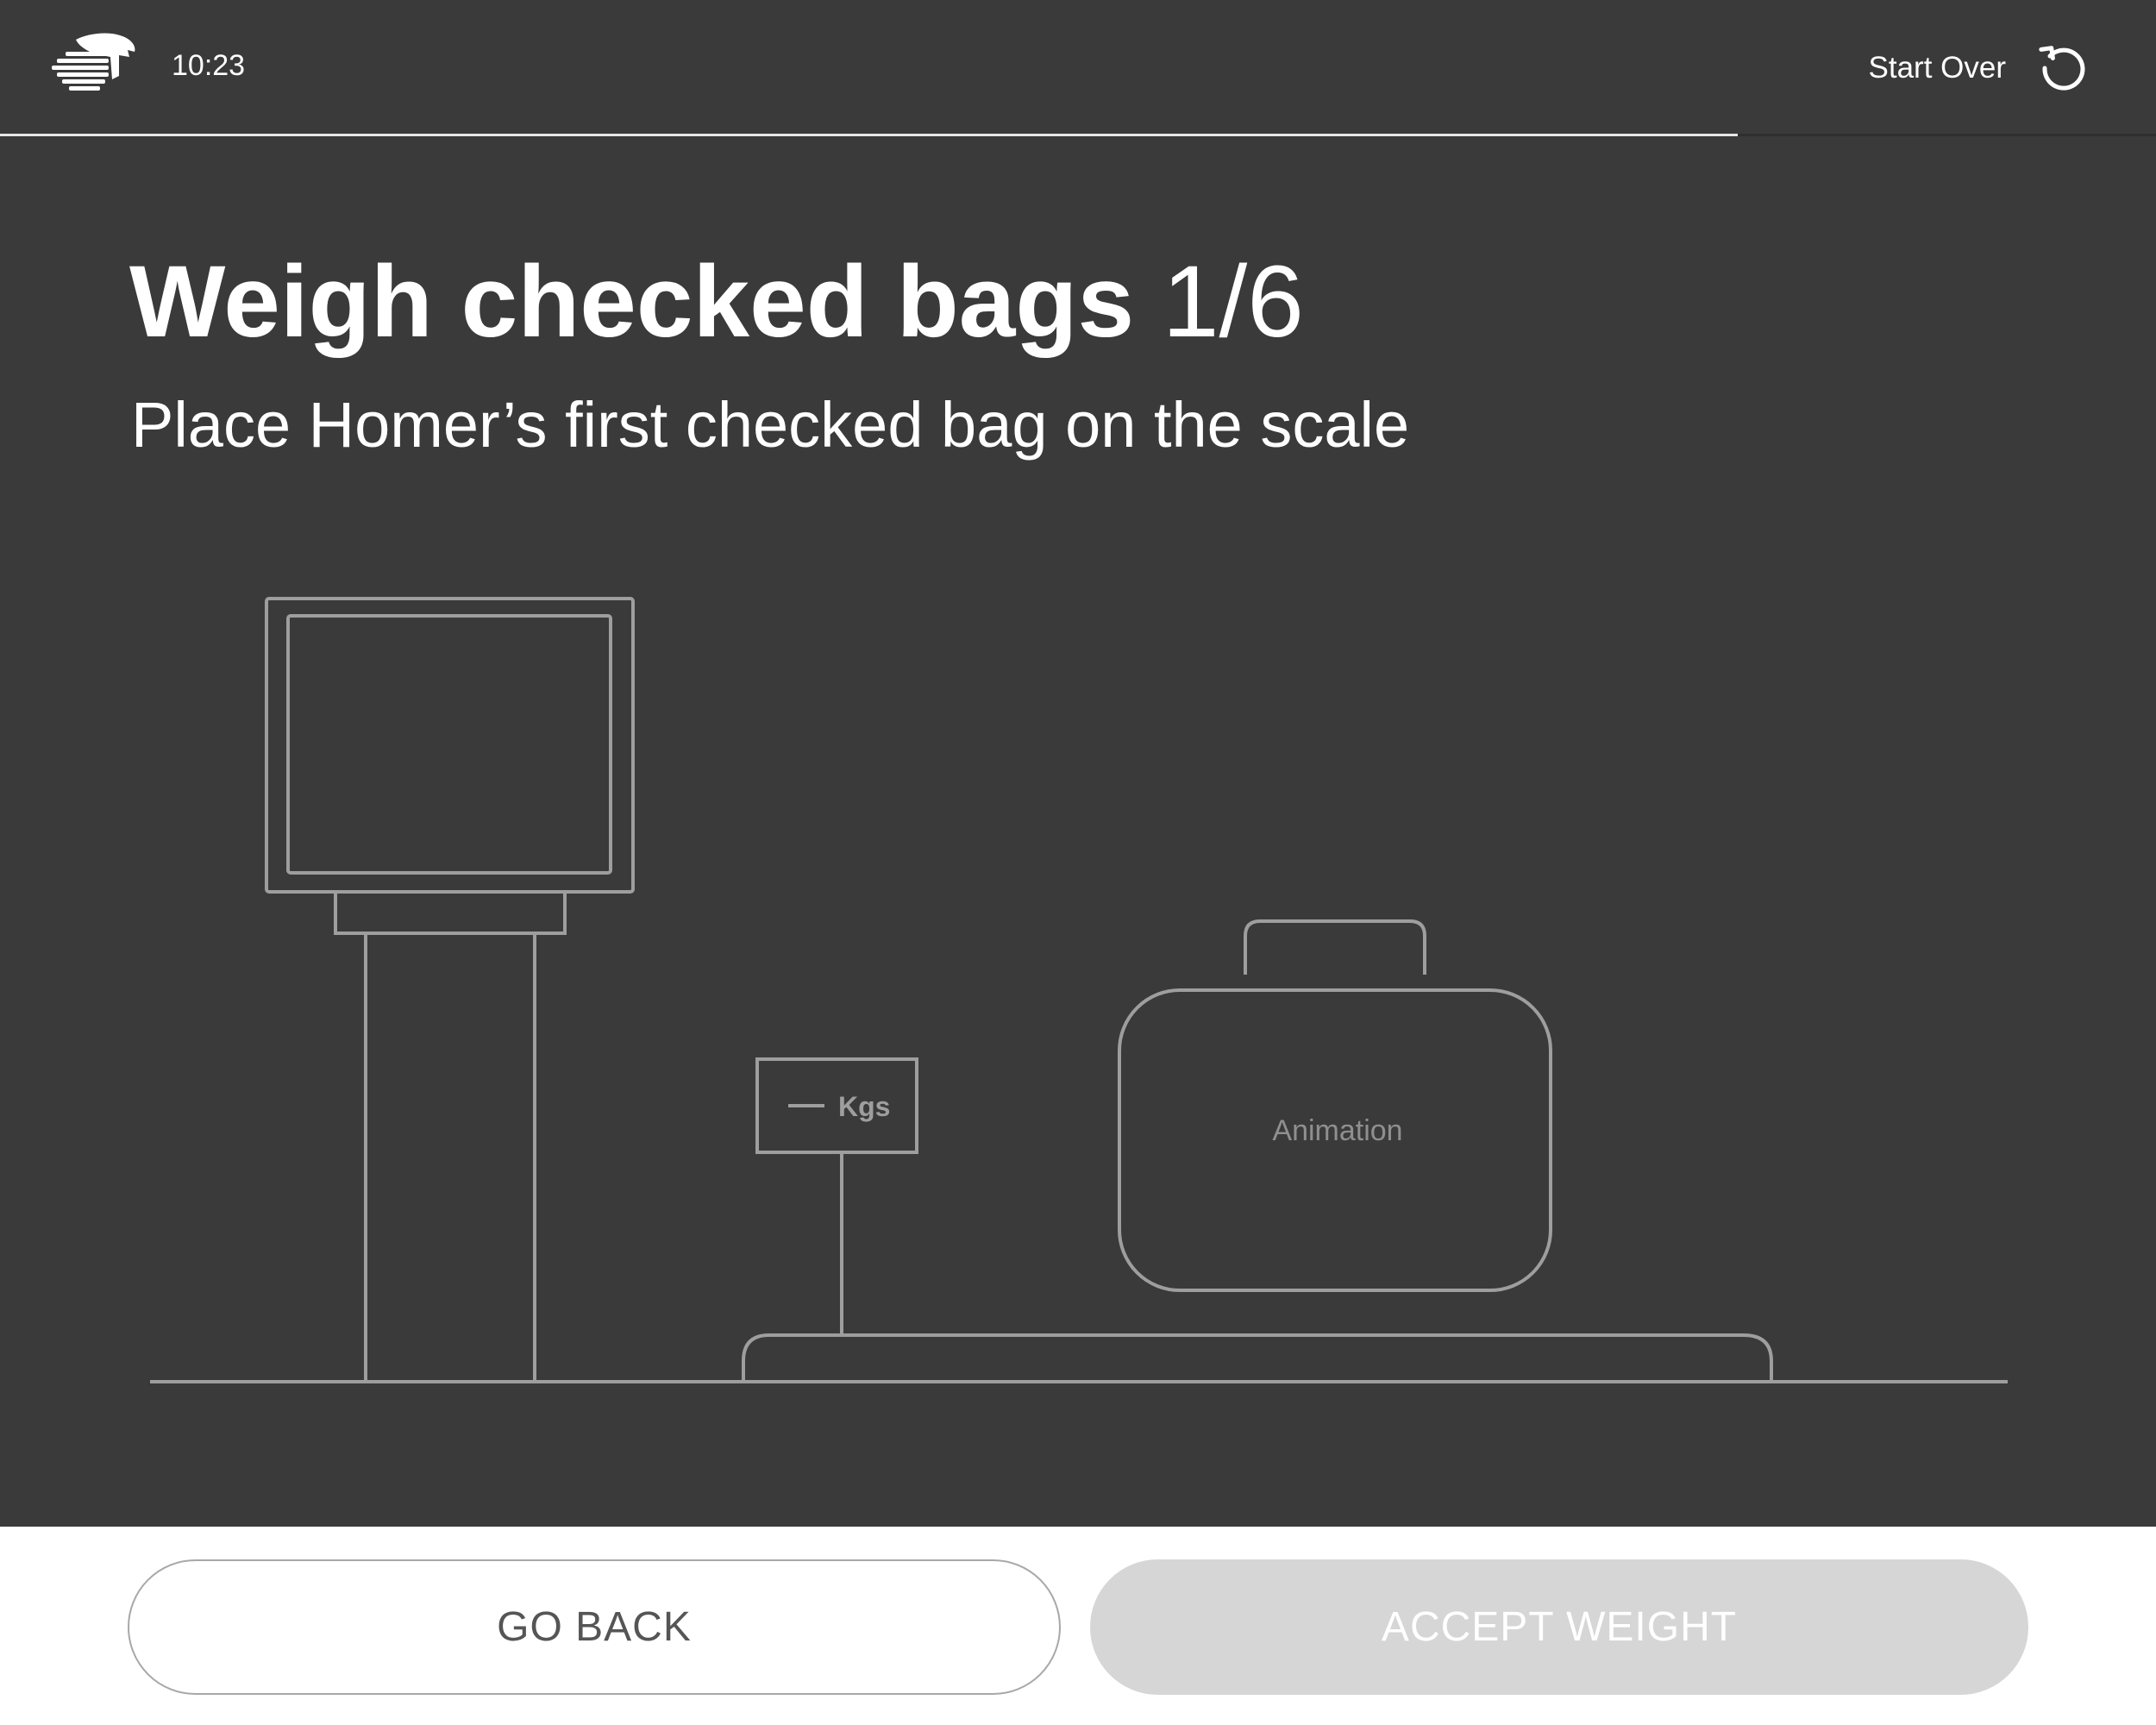  I want to click on accept-weight-label: ACCEPT WEIGHT, so click(1559, 1627).